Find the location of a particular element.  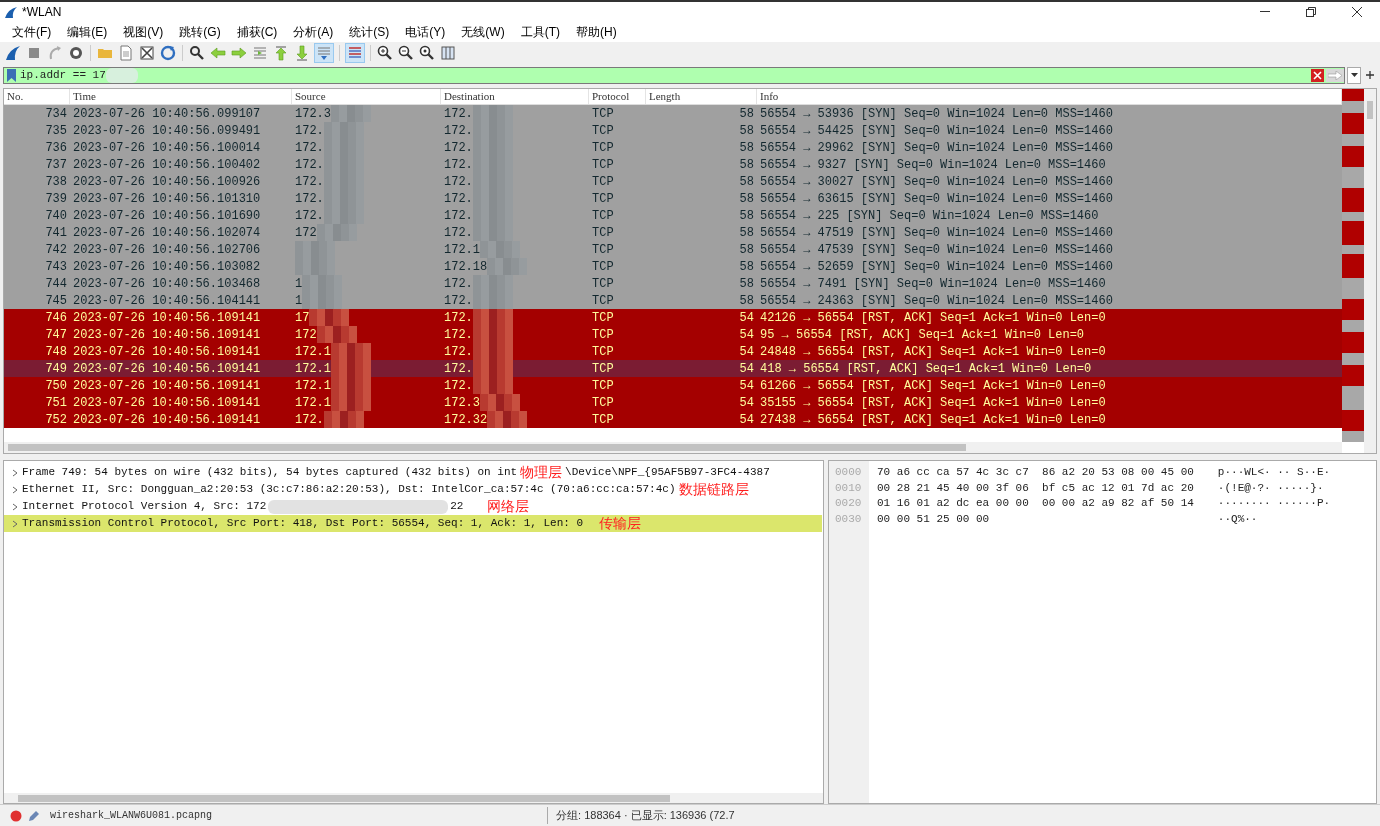

pencil-icon is located at coordinates (34, 815).